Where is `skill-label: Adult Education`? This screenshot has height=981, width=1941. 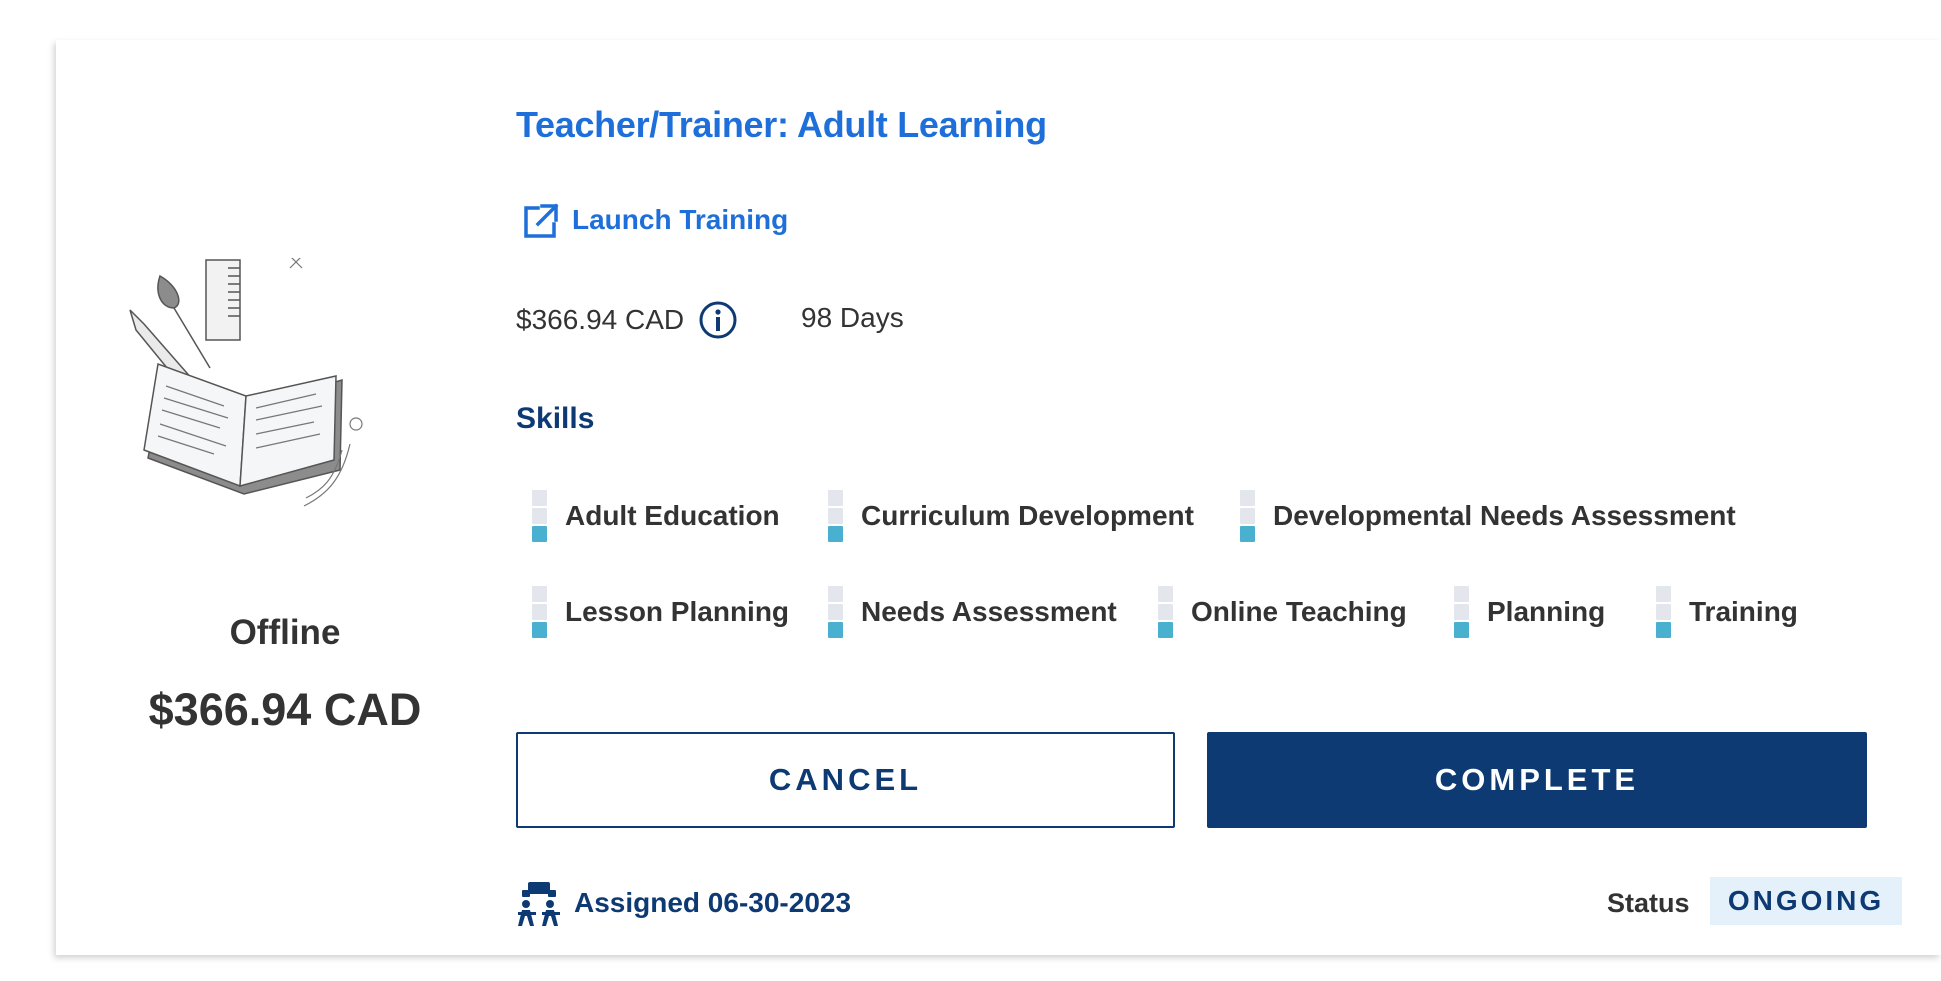
skill-label: Adult Education is located at coordinates (672, 515).